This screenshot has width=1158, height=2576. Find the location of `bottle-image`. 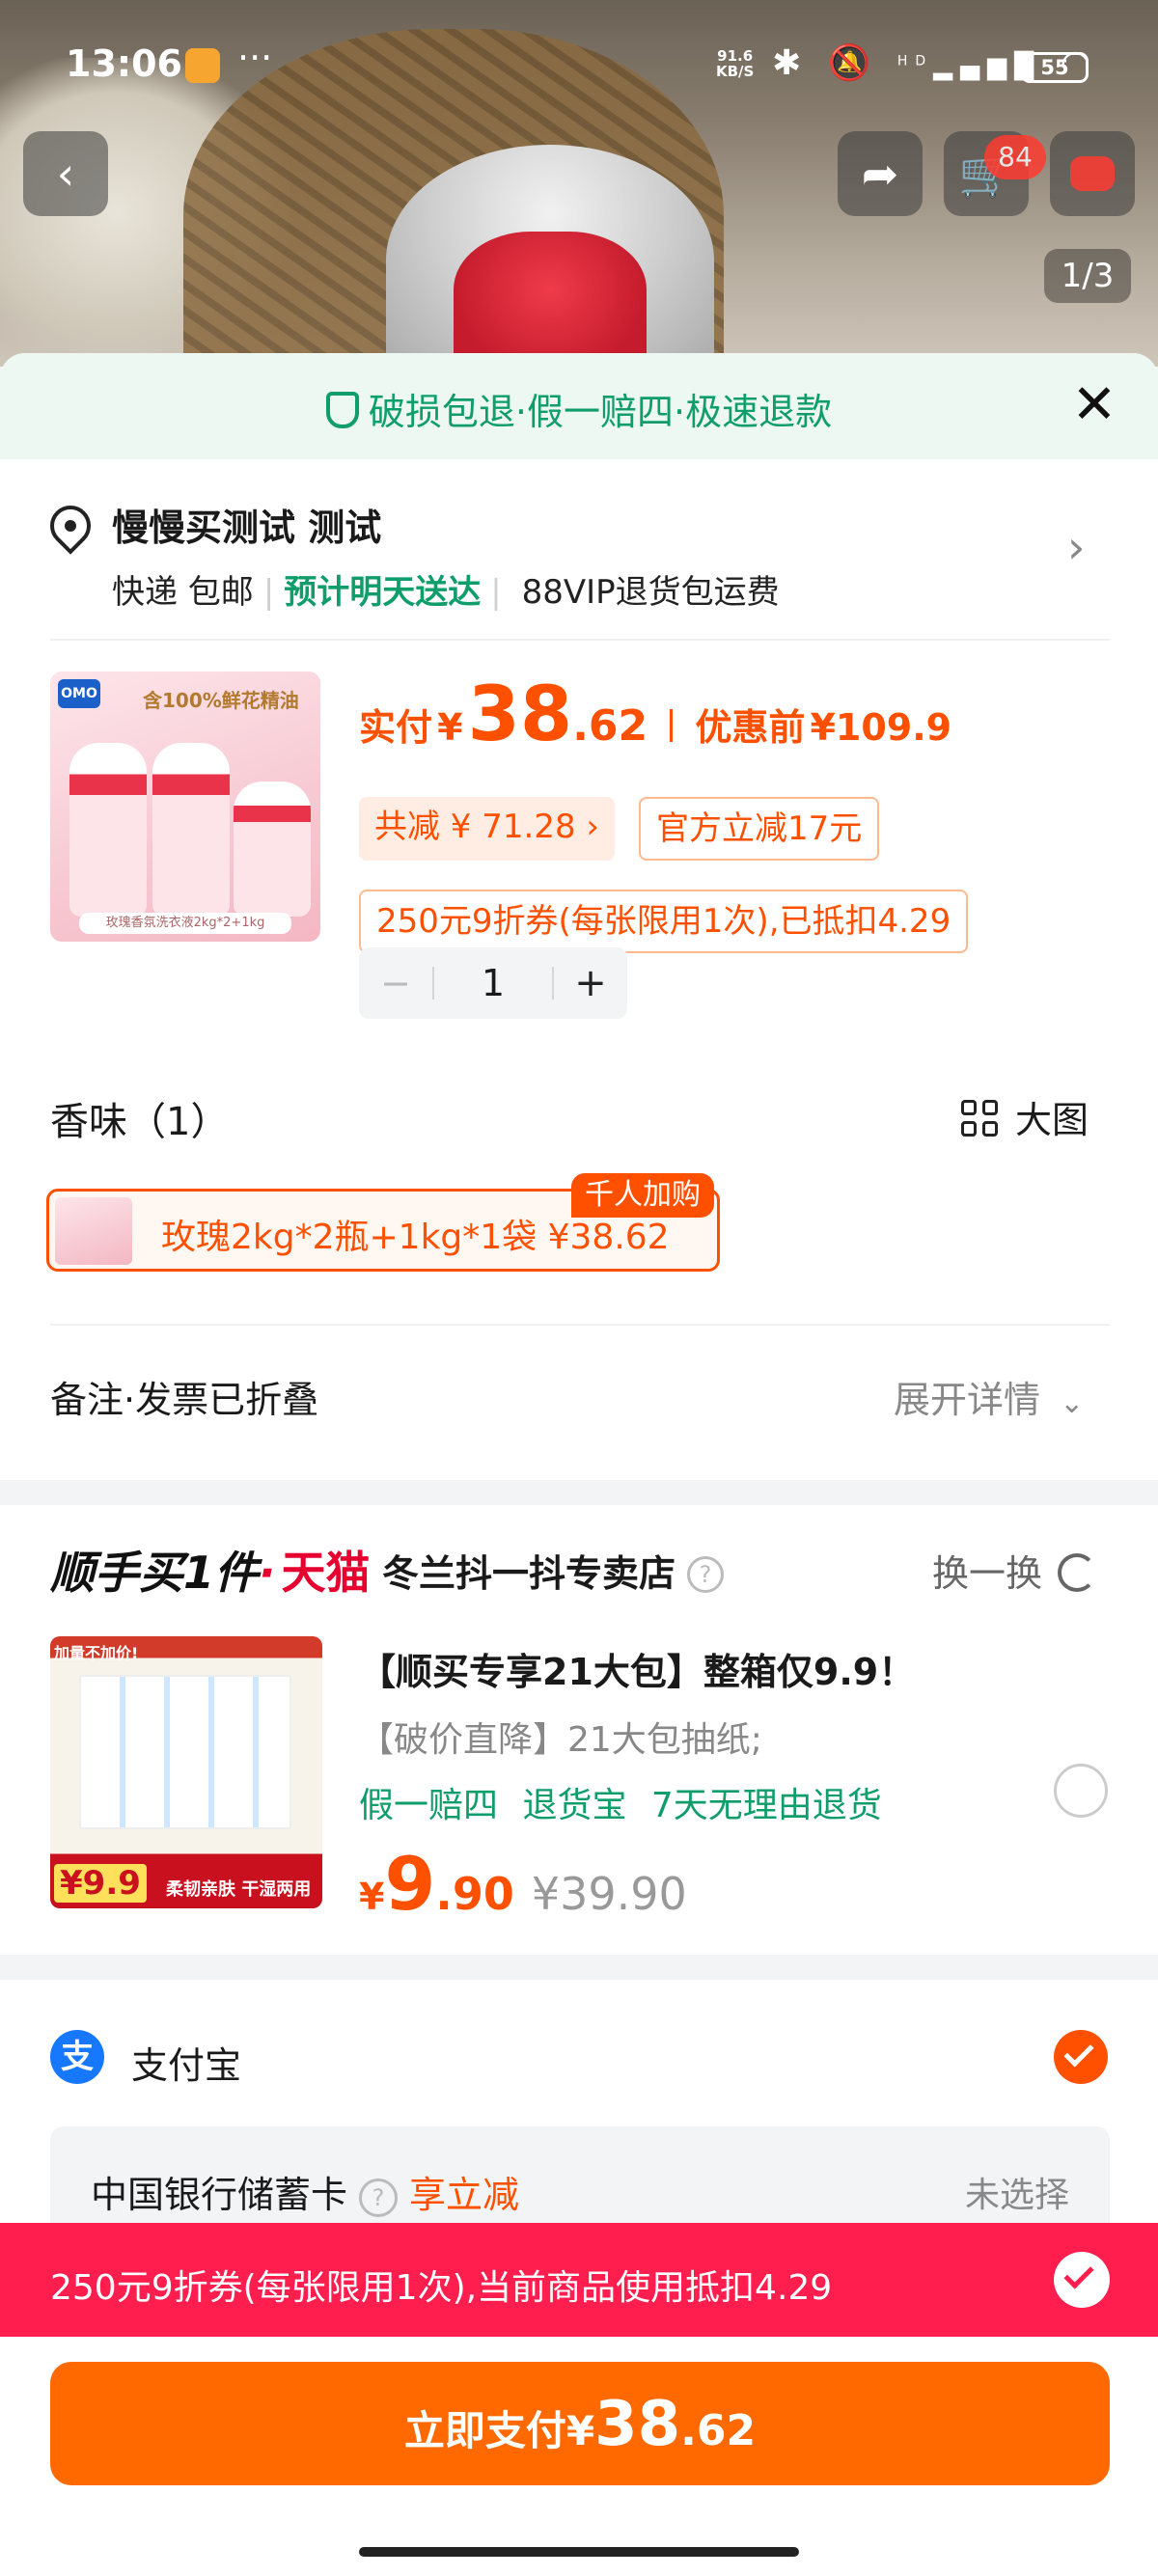

bottle-image is located at coordinates (191, 830).